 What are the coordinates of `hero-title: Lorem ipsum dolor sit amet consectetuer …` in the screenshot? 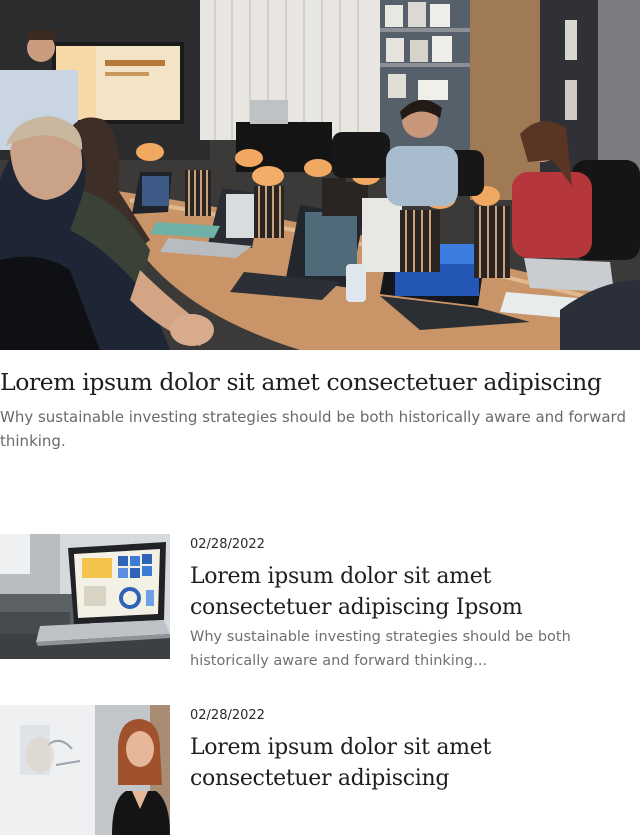 It's located at (320, 382).